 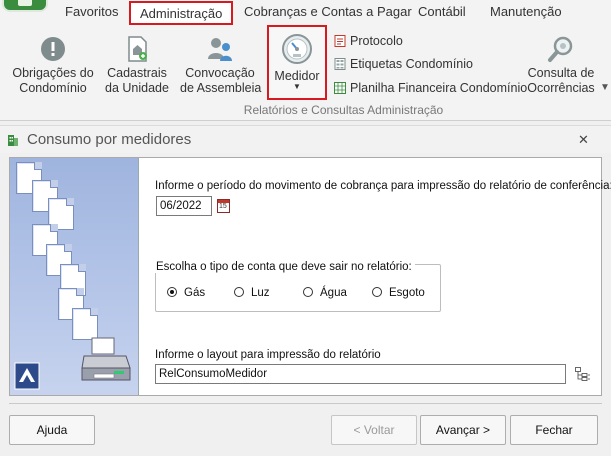 I want to click on next-button: Avançar >, so click(x=463, y=430).